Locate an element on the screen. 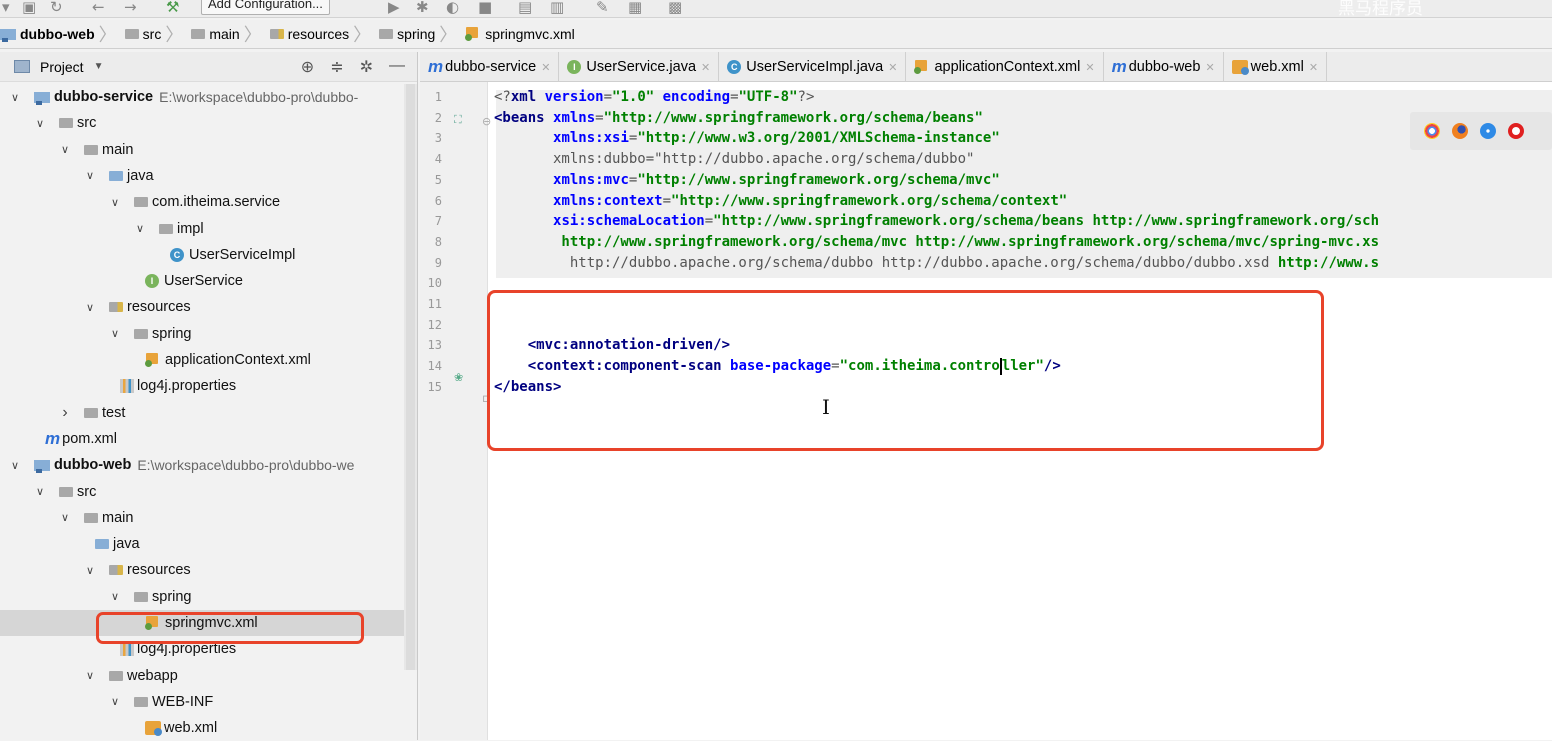  chrome-icon is located at coordinates (1432, 131).